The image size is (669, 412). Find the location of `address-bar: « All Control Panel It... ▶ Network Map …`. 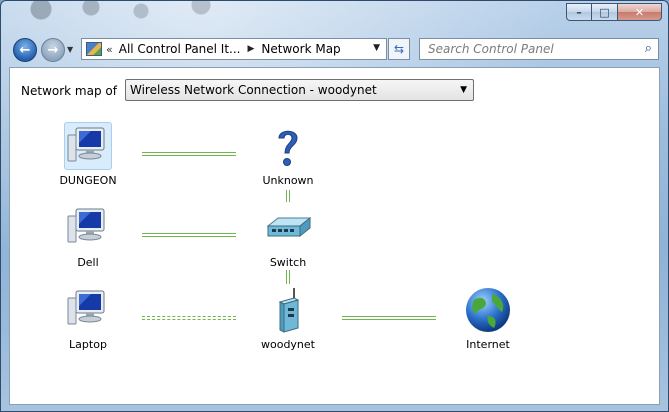

address-bar: « All Control Panel It... ▶ Network Map … is located at coordinates (234, 49).